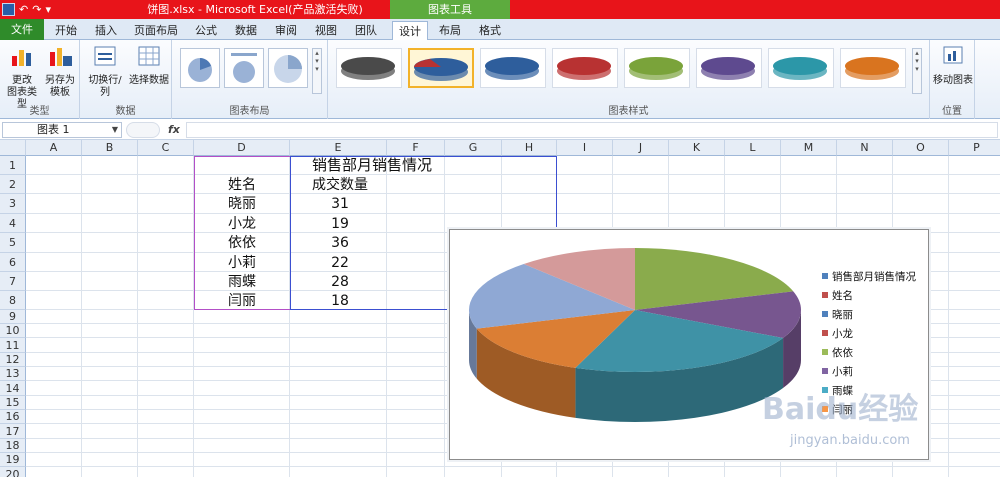 The image size is (1000, 477). I want to click on change-chart-type-button: 更改 图表类型, so click(22, 77).